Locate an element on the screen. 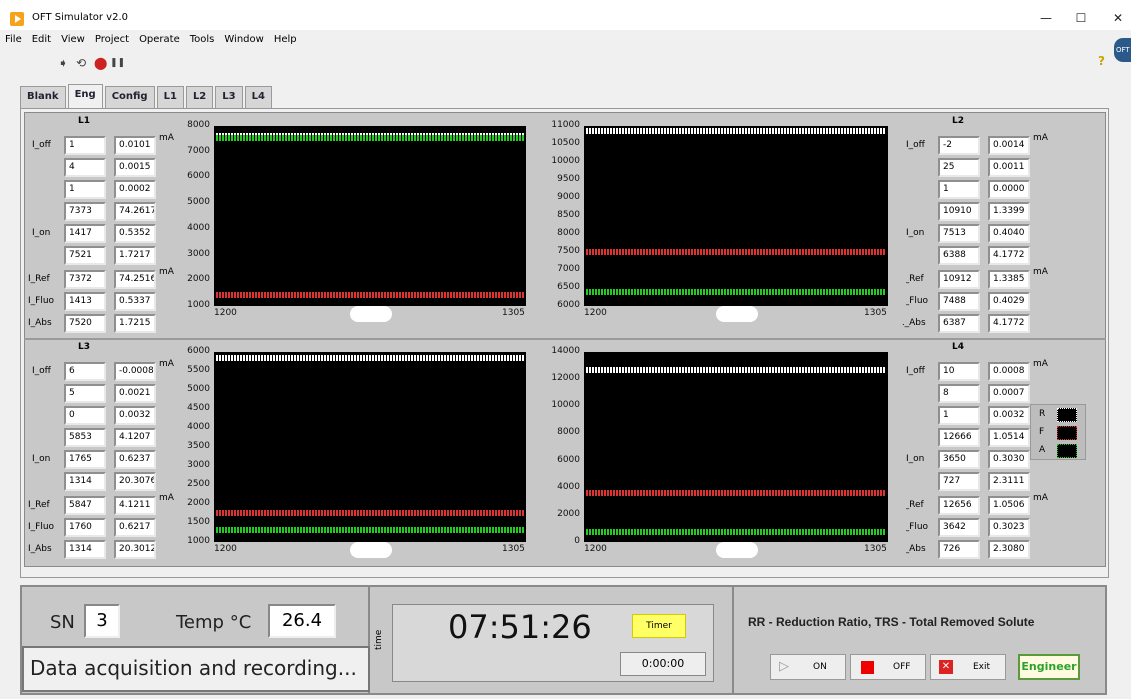 The image size is (1131, 699). y-tick-label: 7500 is located at coordinates (568, 251).